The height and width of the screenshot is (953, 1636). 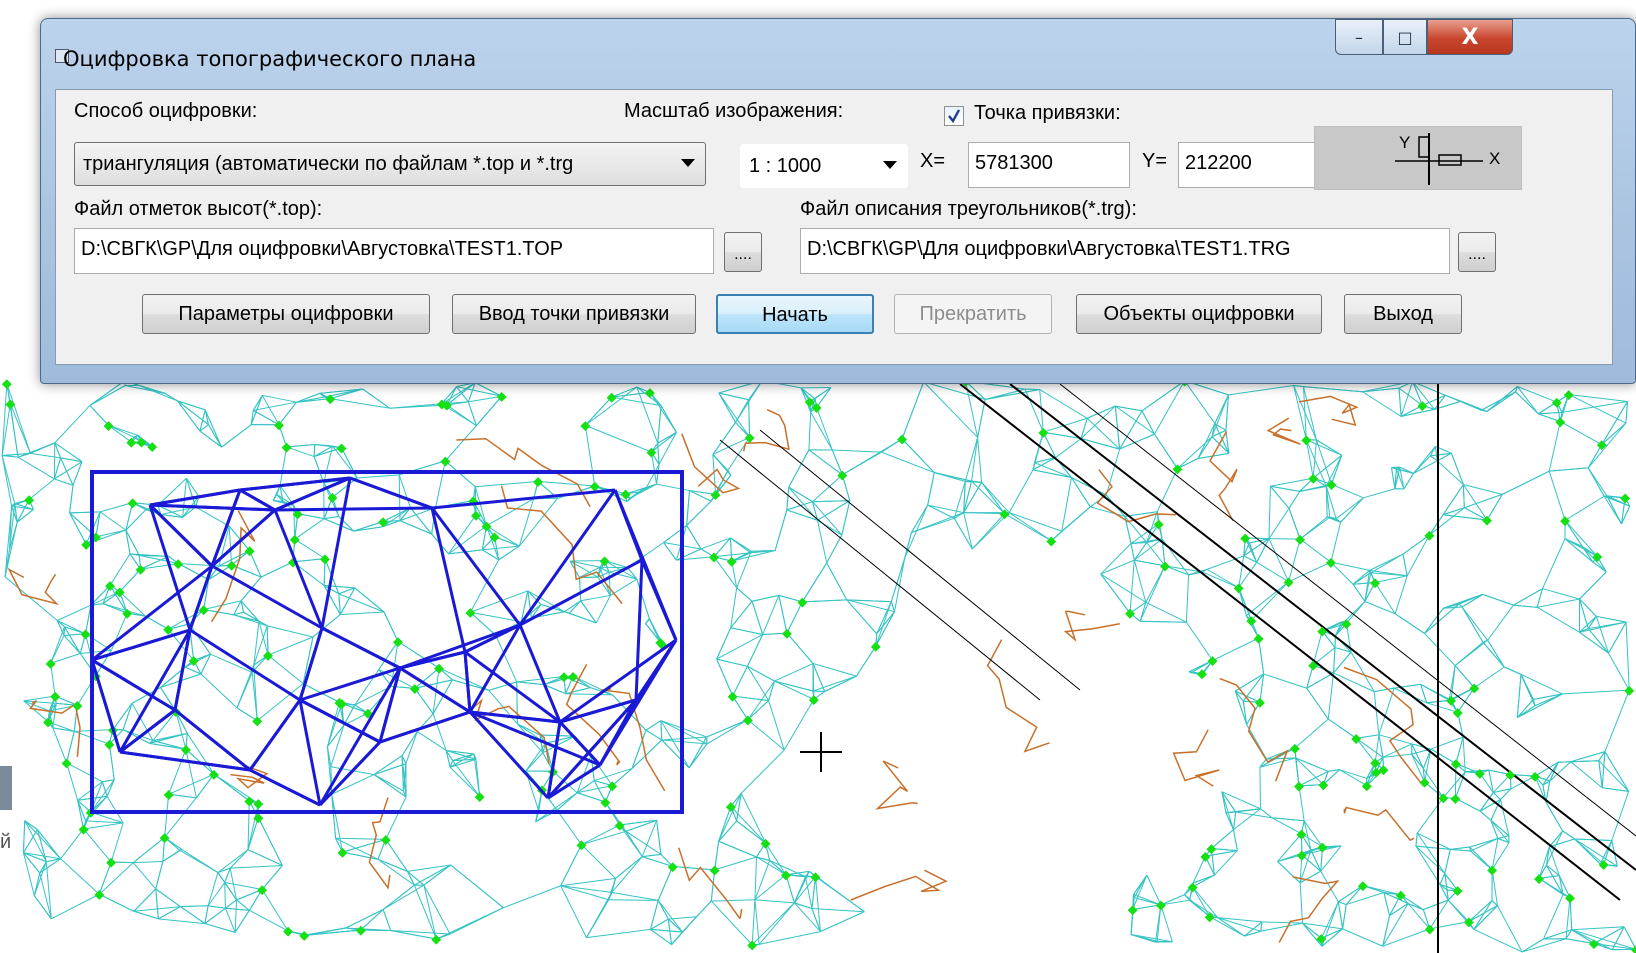 What do you see at coordinates (1405, 142) in the screenshot?
I see `anchor-axis-y-label: Y` at bounding box center [1405, 142].